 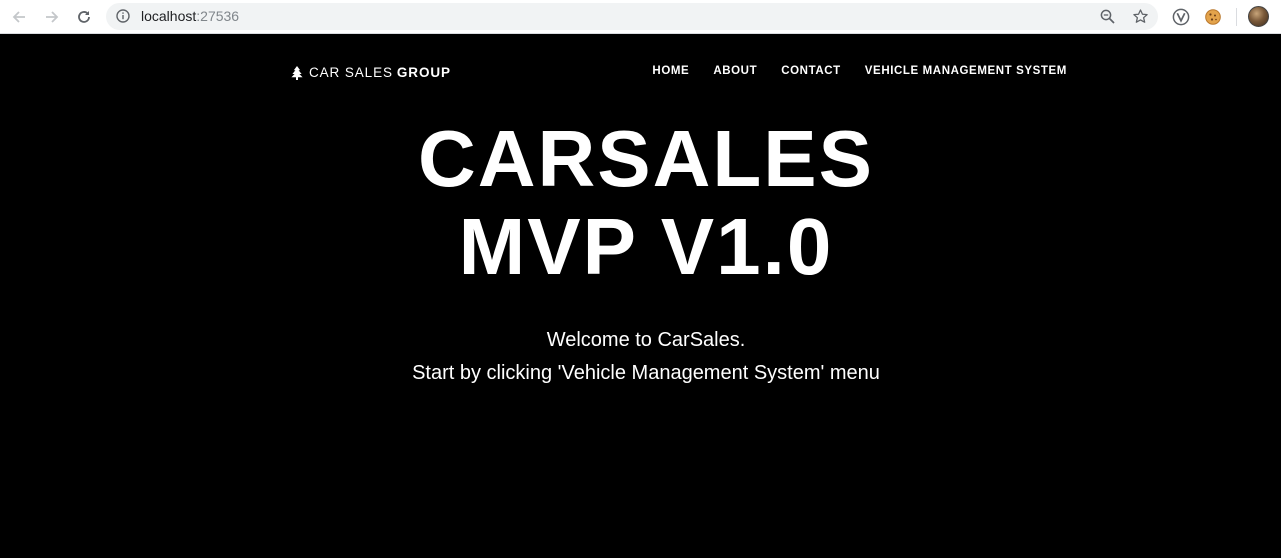 What do you see at coordinates (1140, 16) in the screenshot?
I see `bookmark-star-icon` at bounding box center [1140, 16].